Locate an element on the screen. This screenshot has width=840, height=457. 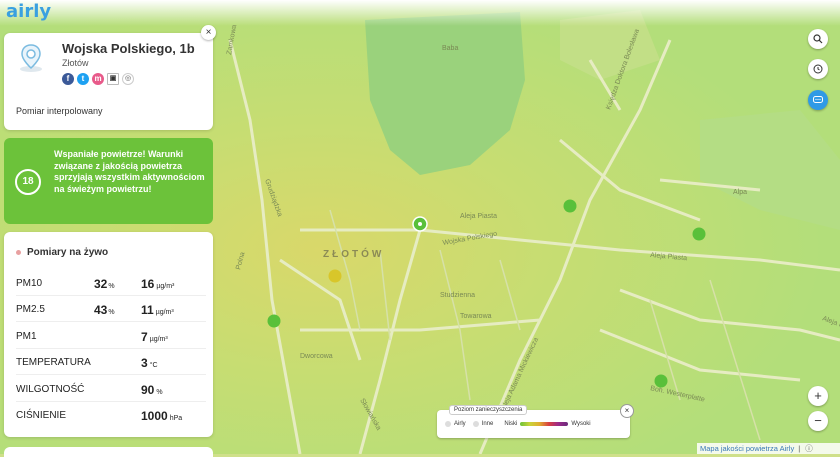
share-buttons: f t m ▣ ◎ is located at coordinates (98, 79).